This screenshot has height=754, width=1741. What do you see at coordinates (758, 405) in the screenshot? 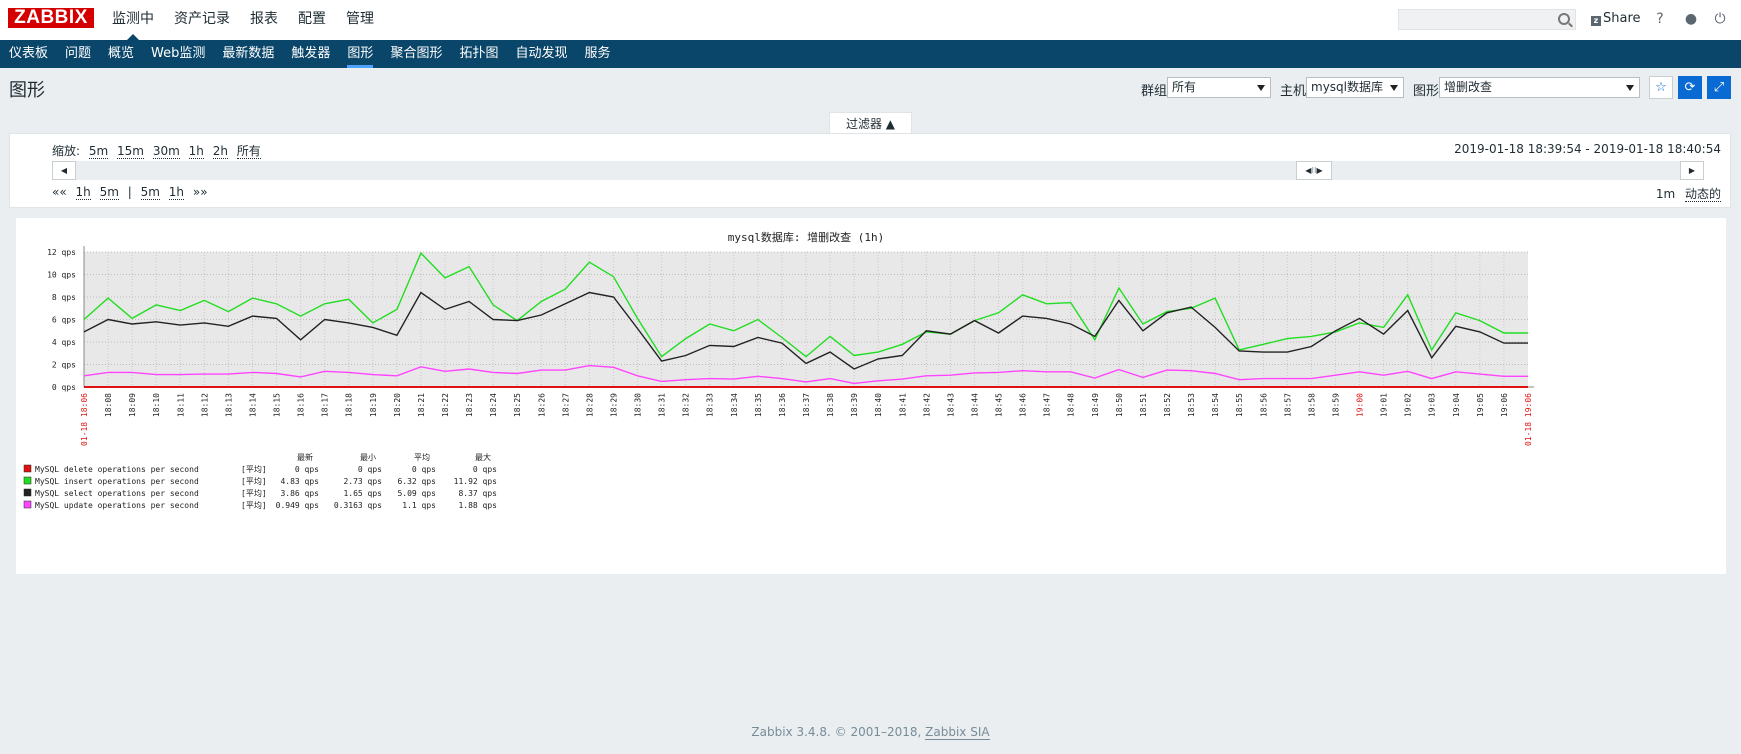
I see `x-tick-label: 18:35` at bounding box center [758, 405].